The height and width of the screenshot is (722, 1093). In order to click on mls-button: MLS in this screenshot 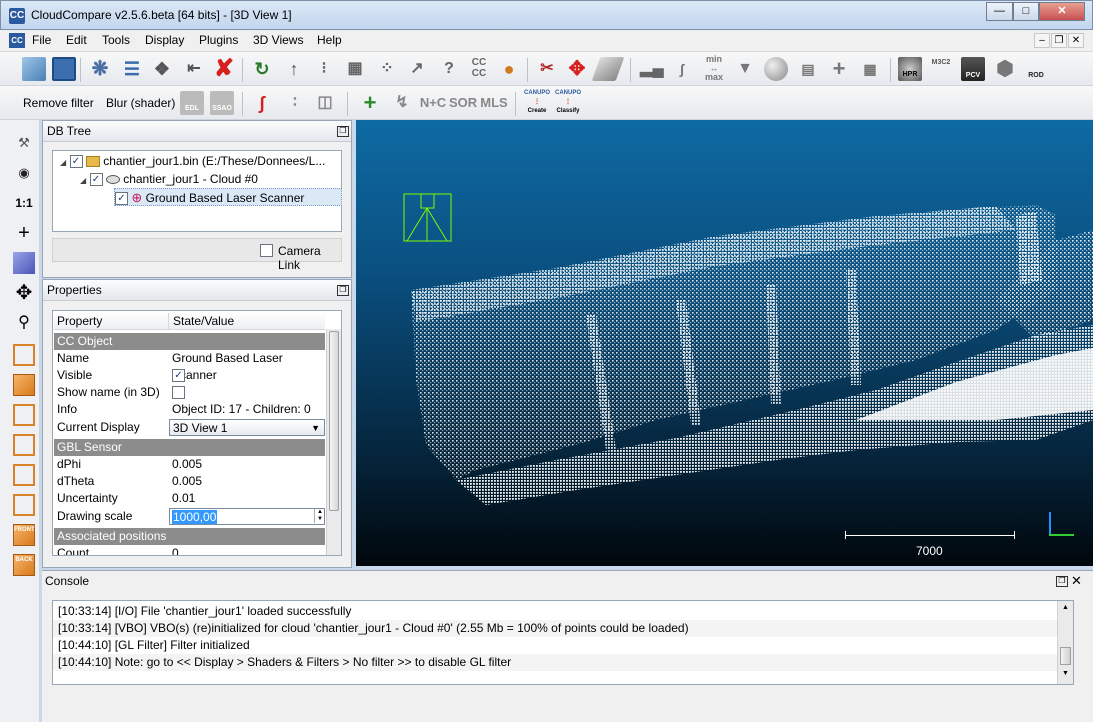, I will do `click(494, 103)`.